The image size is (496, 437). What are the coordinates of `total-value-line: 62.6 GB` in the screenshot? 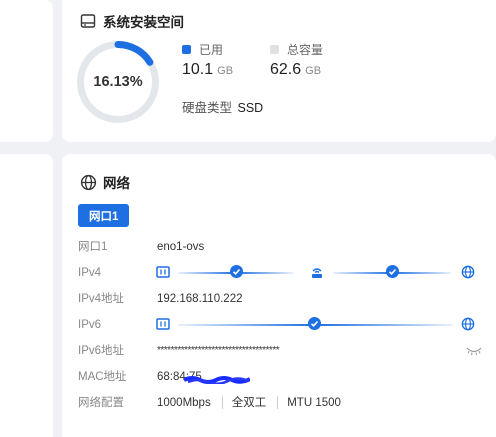 It's located at (296, 70).